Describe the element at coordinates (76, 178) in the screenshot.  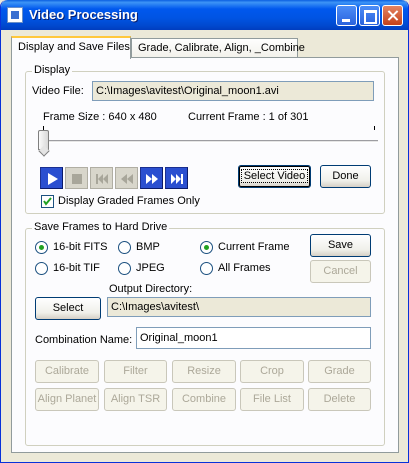
I see `stop-button` at that location.